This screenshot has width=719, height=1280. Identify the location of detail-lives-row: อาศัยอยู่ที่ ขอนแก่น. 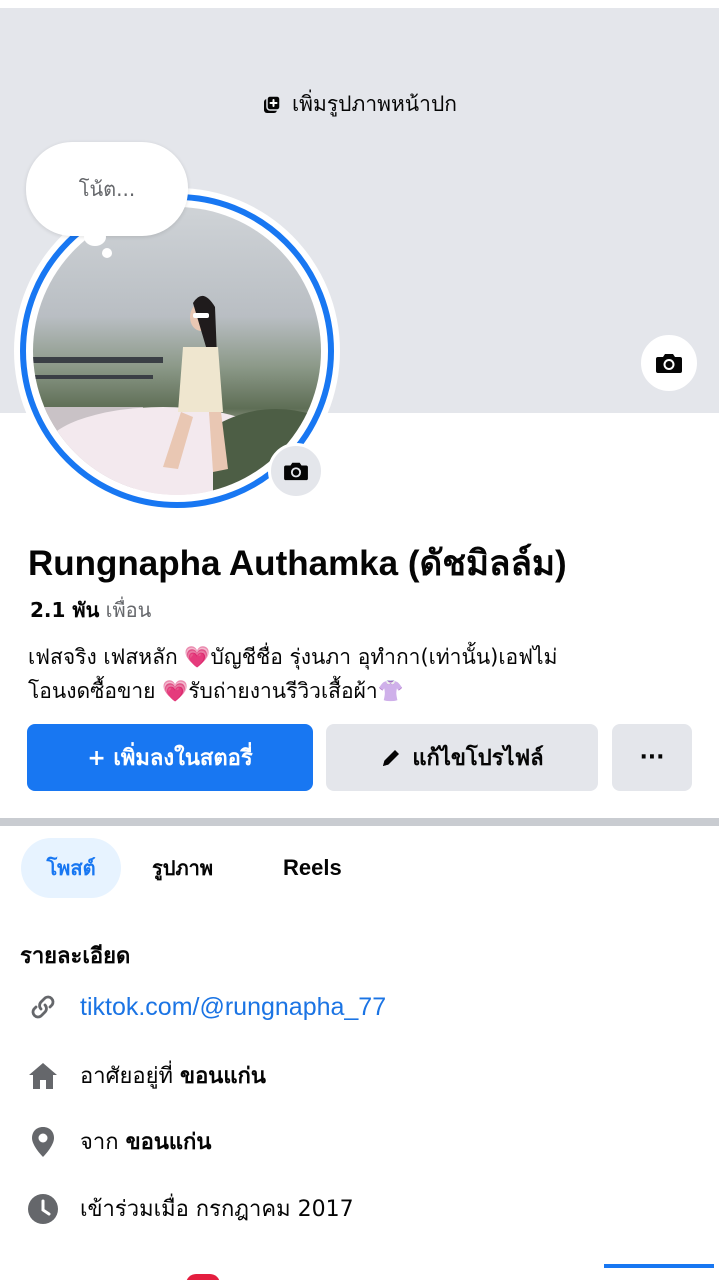
(146, 1075).